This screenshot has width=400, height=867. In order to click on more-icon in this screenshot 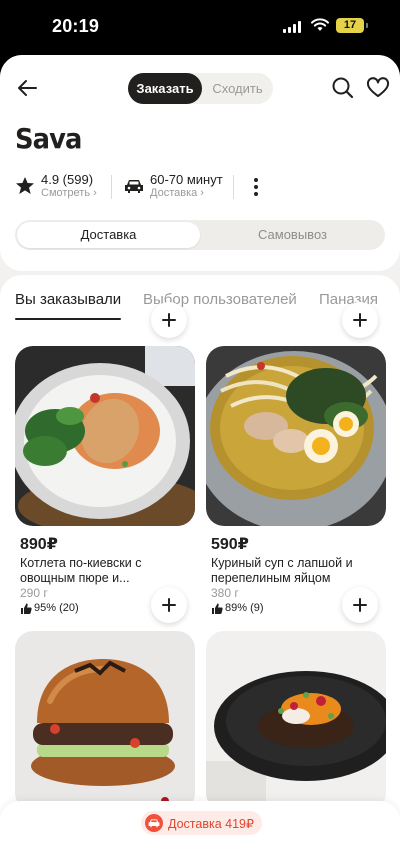, I will do `click(256, 187)`.